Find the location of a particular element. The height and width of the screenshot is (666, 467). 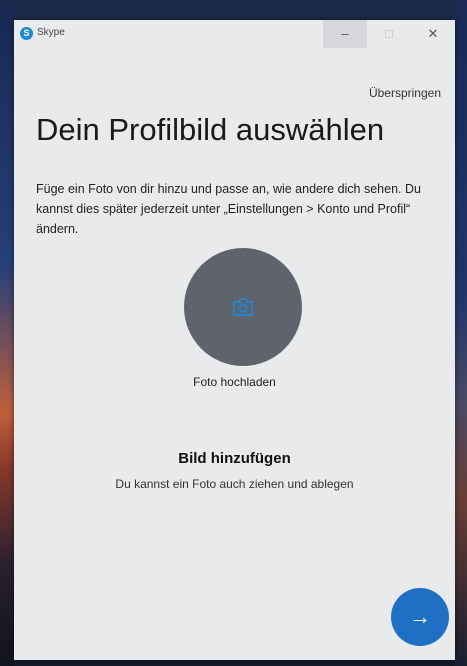

upload-photo-button is located at coordinates (243, 307).